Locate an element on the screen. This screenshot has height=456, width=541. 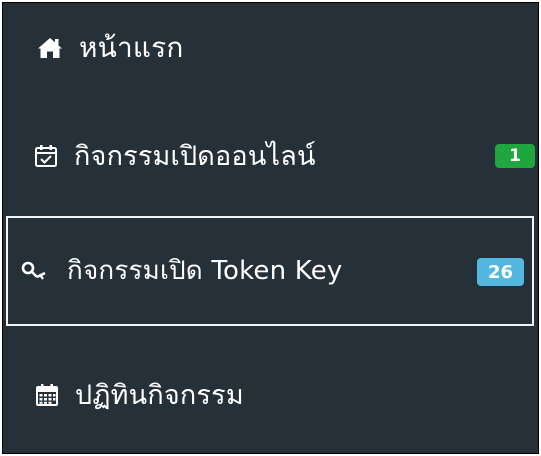
sidebar-item-label: หน้าแรก is located at coordinates (131, 47).